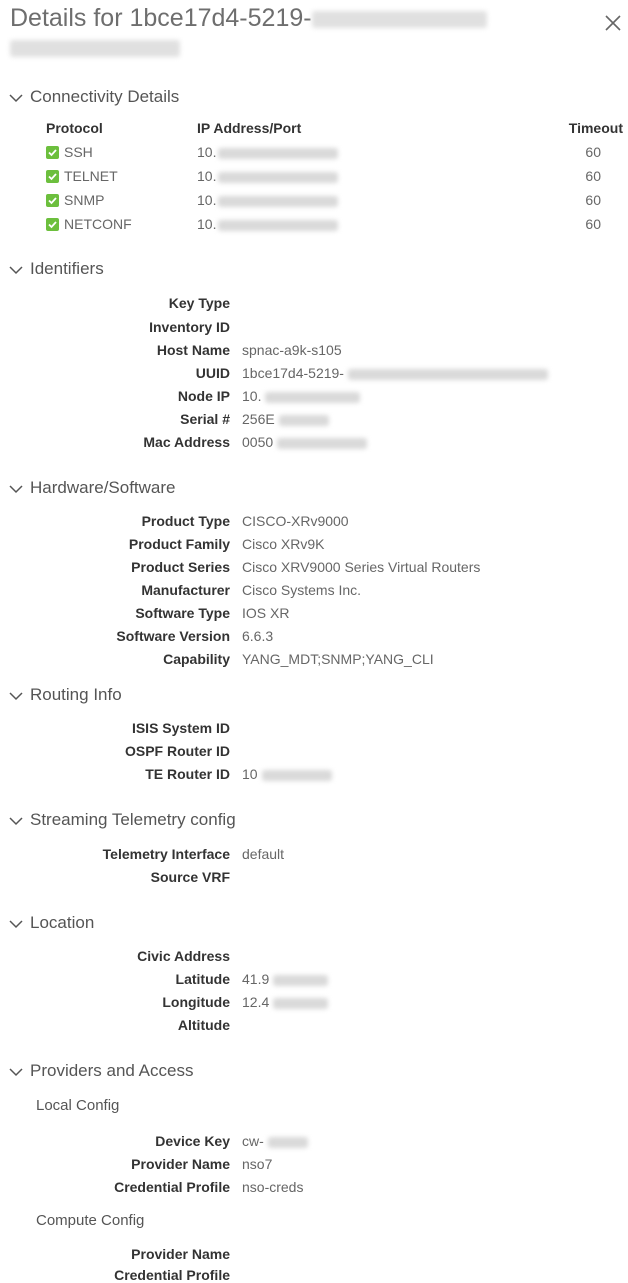 This screenshot has height=1283, width=628. I want to click on field-value: spnac-a9k-s105, so click(292, 350).